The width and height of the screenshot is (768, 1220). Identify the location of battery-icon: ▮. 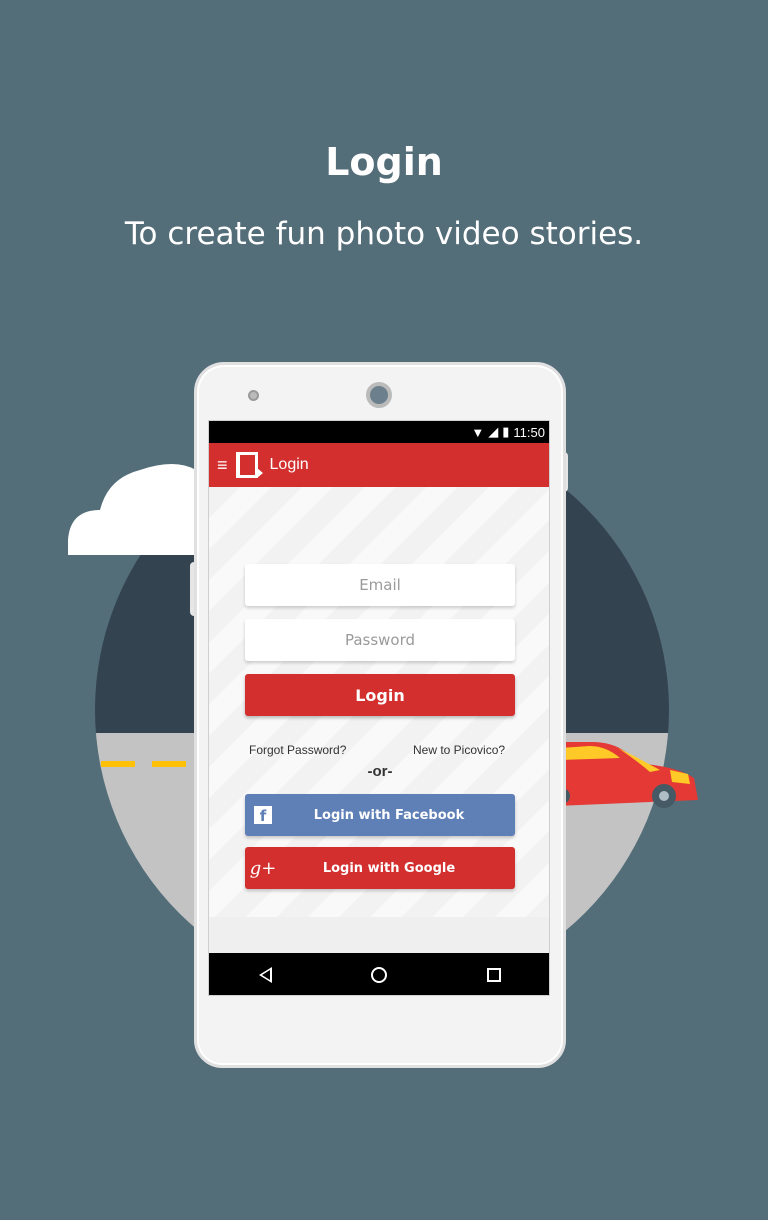
(506, 431).